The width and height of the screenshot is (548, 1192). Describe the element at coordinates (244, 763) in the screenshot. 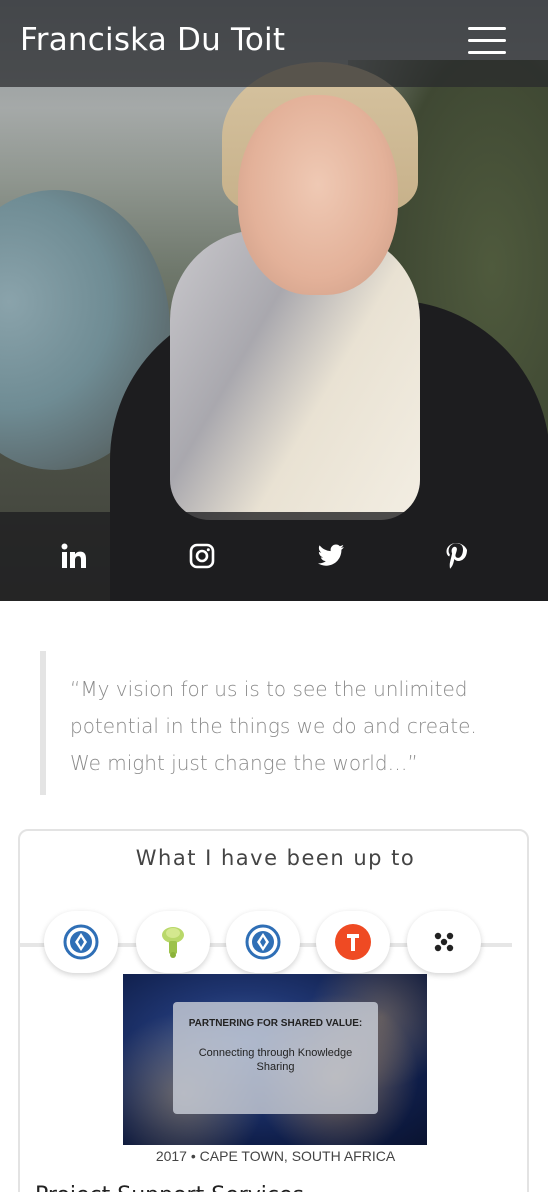

I see `quote-line-3: We might just change the world…”` at that location.